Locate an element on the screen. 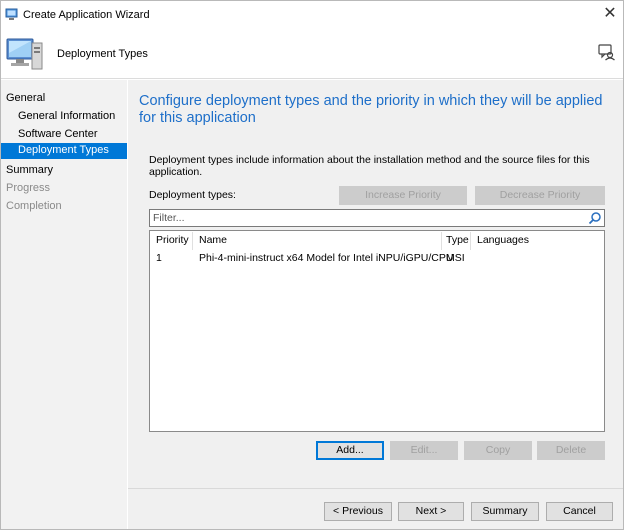 The height and width of the screenshot is (530, 624). column-header-name: Name is located at coordinates (213, 240).